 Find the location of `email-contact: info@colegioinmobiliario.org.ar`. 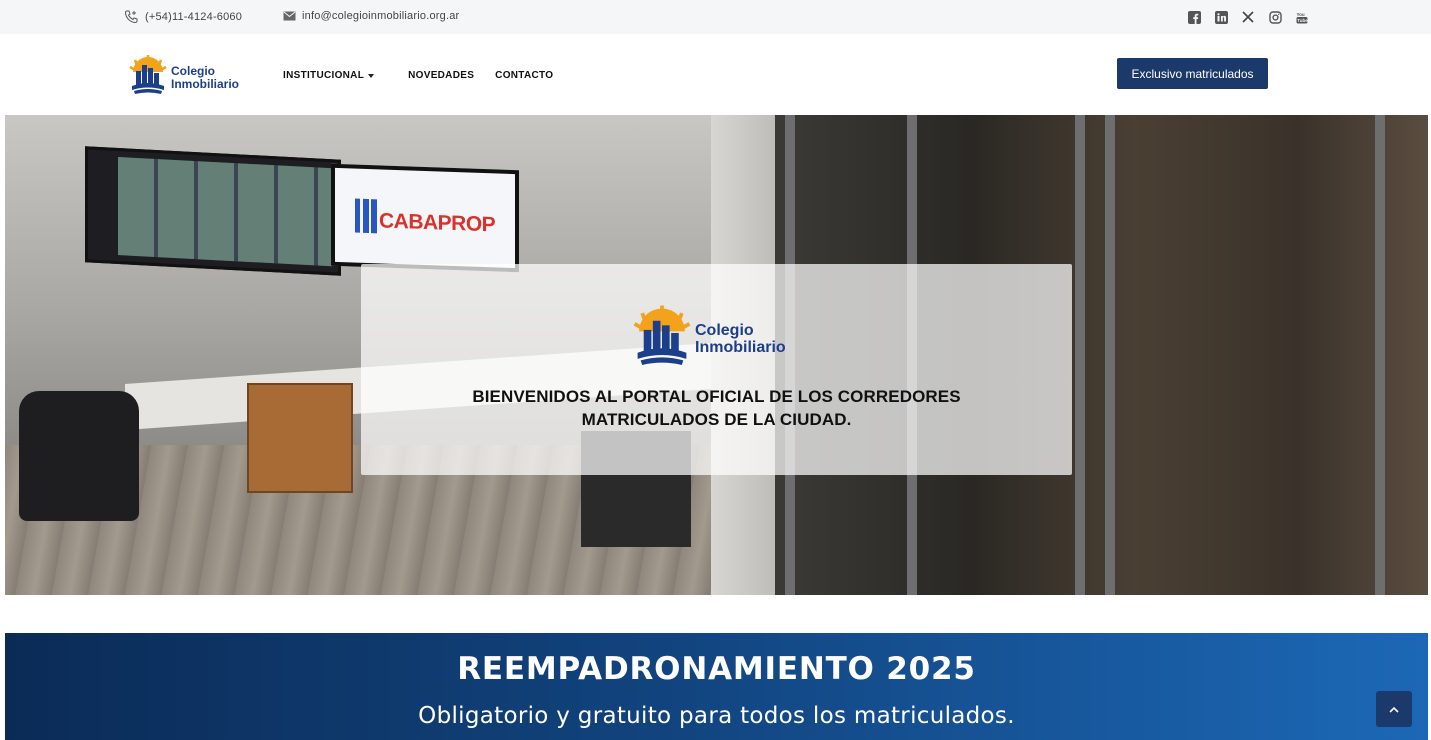

email-contact: info@colegioinmobiliario.org.ar is located at coordinates (371, 16).